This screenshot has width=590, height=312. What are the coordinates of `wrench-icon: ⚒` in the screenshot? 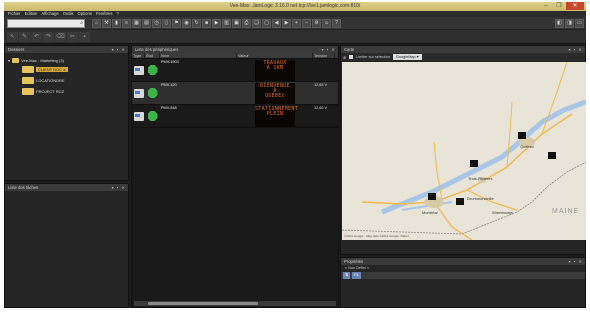 It's located at (106, 23).